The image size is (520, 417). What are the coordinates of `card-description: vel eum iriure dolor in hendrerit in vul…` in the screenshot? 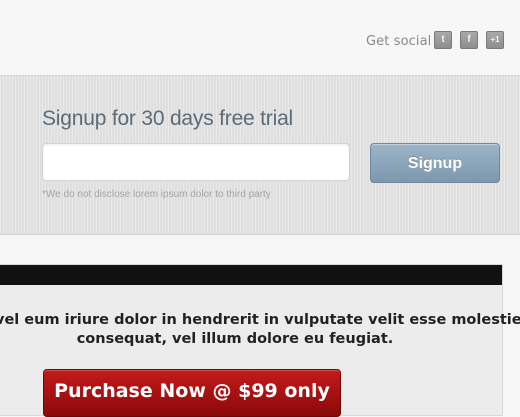 It's located at (260, 330).